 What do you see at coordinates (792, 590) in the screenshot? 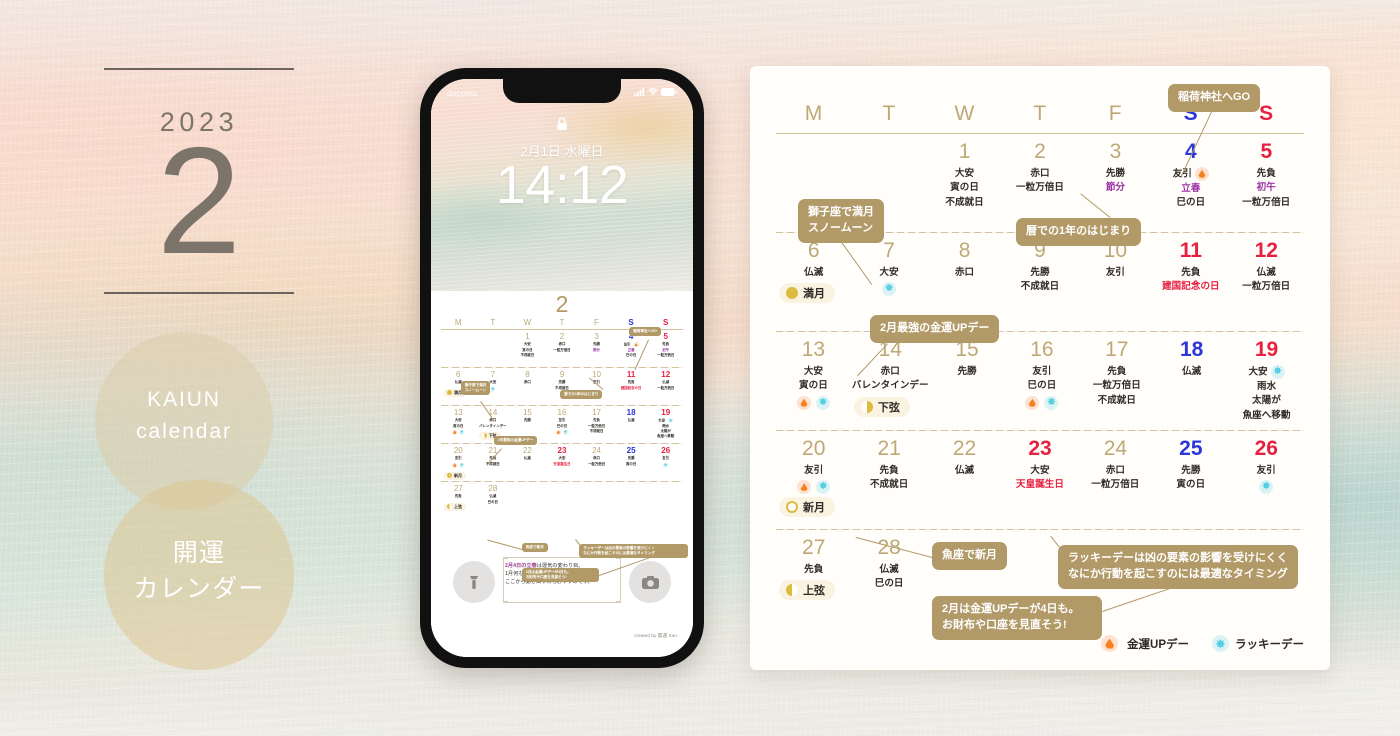
I see `moon-first-icon` at bounding box center [792, 590].